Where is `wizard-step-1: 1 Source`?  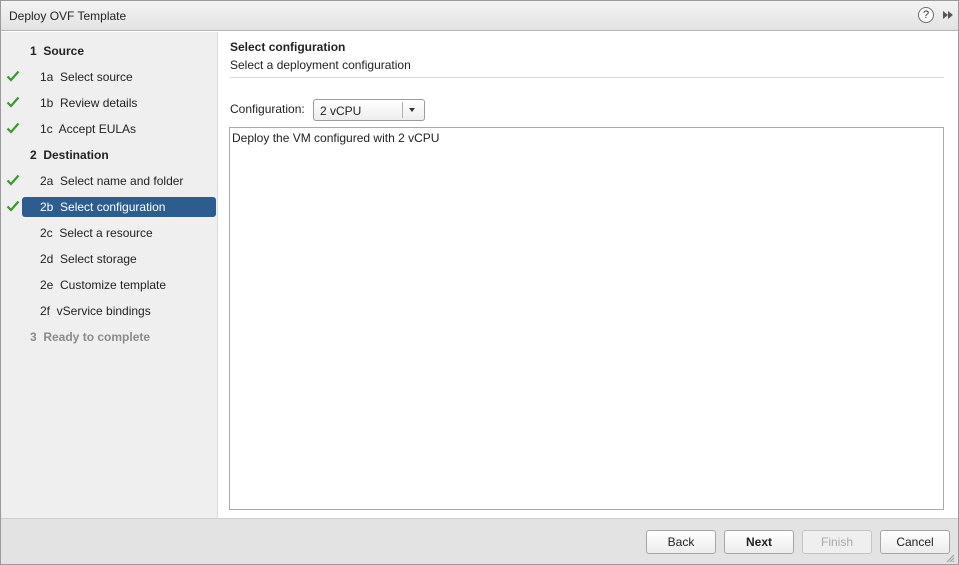 wizard-step-1: 1 Source is located at coordinates (109, 51).